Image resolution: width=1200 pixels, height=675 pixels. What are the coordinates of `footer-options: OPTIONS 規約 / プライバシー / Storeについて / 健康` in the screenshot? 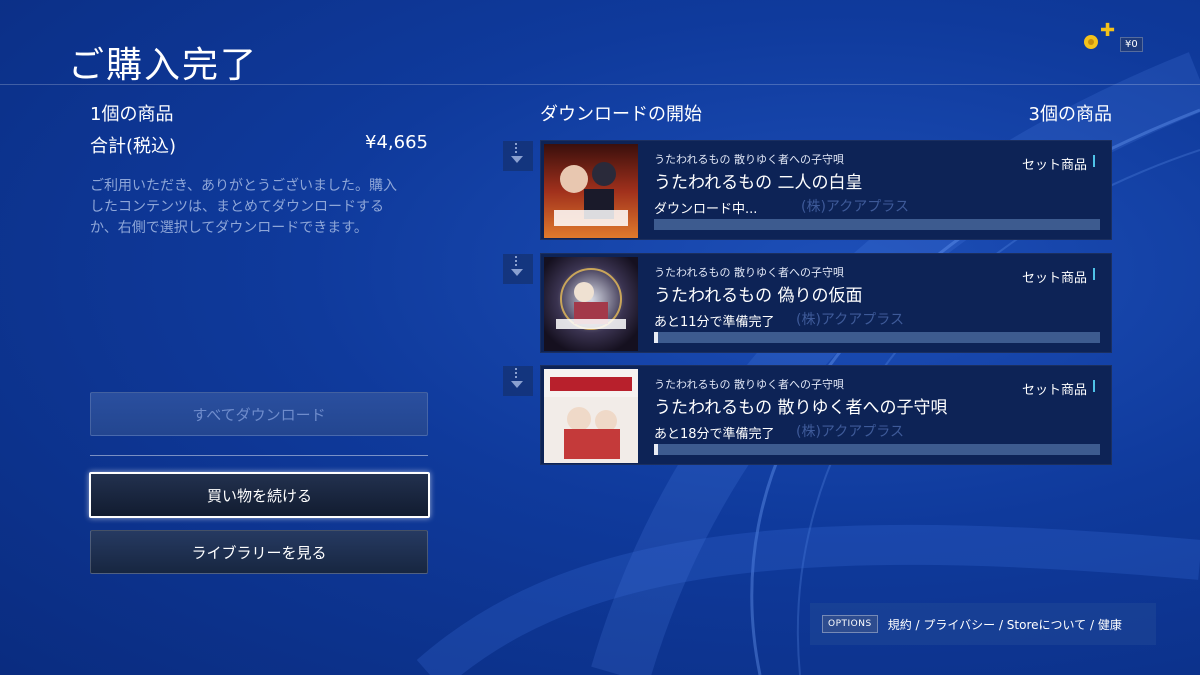 It's located at (983, 624).